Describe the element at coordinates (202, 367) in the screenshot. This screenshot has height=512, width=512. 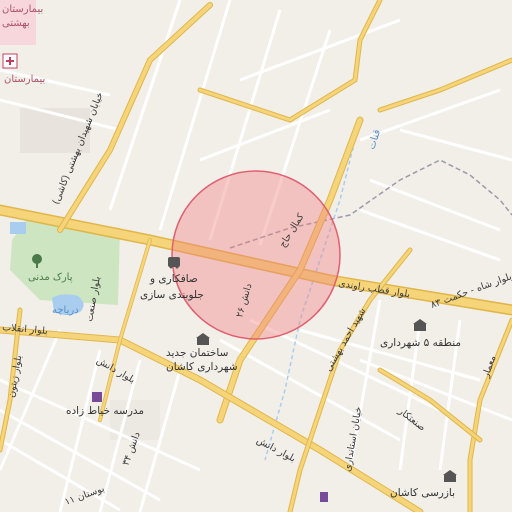
I see `label-building-2: شهرداری کاشان` at that location.